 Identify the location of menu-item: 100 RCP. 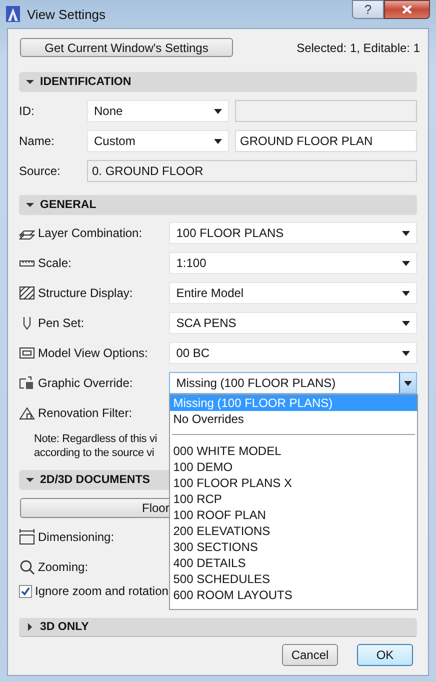
(294, 499).